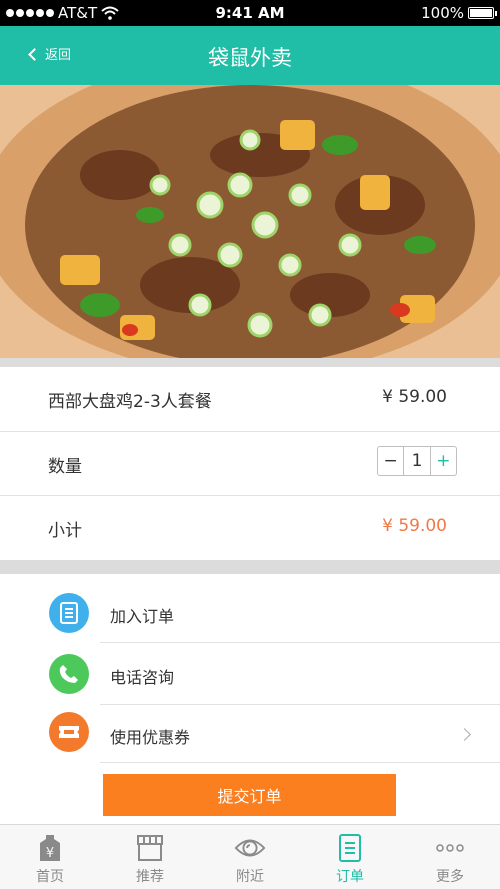  I want to click on tab-bar: ¥ 首页 推荐 附近 订单 更多, so click(250, 856).